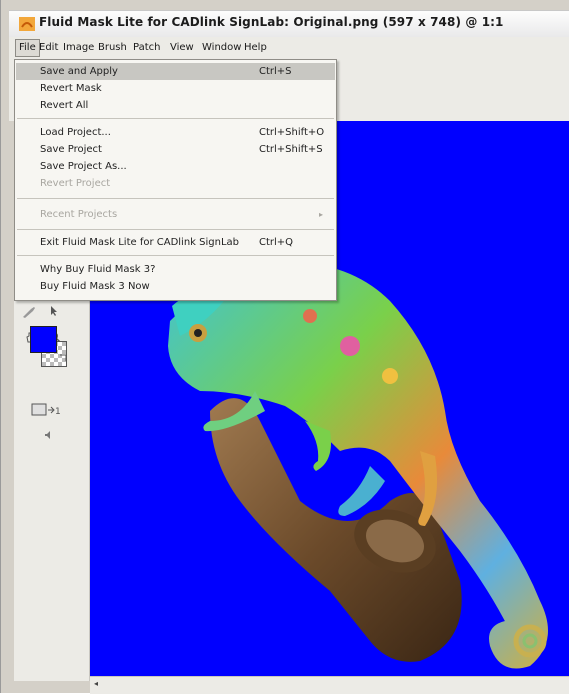 The image size is (569, 694). What do you see at coordinates (139, 242) in the screenshot?
I see `menu-item-label: Exit Fluid Mask Lite for CADlink SignLab` at bounding box center [139, 242].